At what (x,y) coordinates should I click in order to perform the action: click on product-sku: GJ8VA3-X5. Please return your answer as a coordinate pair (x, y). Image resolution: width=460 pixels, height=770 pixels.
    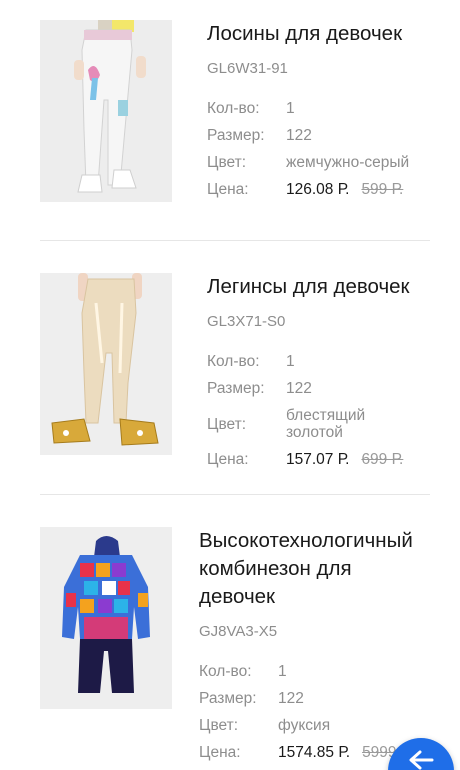
    Looking at the image, I should click on (238, 631).